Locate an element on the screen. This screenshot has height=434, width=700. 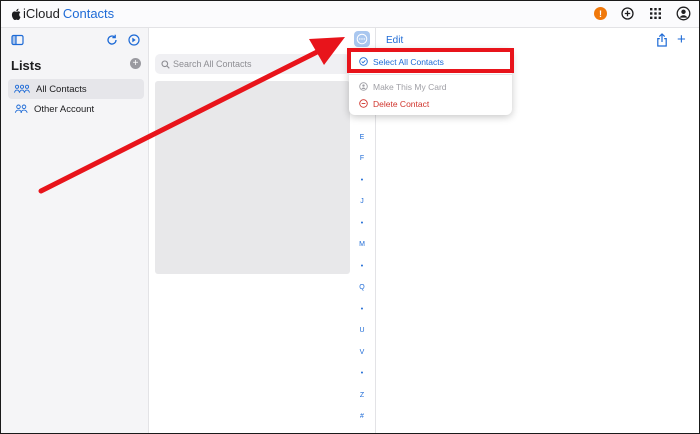
app-grid-icon is located at coordinates (655, 13).